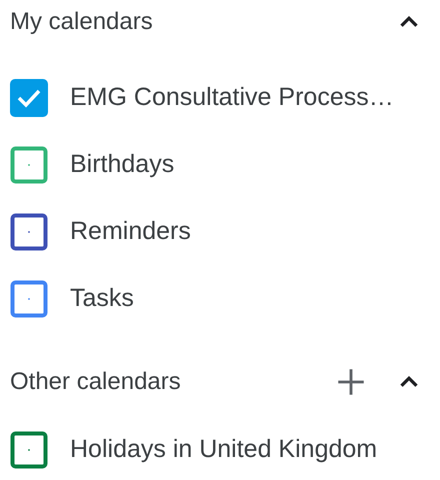  Describe the element at coordinates (122, 164) in the screenshot. I see `calendar-name: Birthdays` at that location.